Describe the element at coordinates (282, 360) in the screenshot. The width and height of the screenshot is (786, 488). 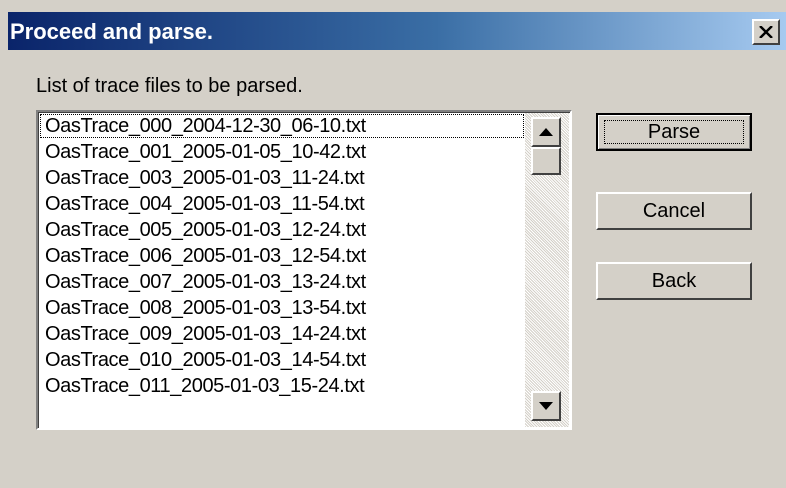
I see `list-item: OasTrace_010_2005-01-03_14-54.txt` at that location.